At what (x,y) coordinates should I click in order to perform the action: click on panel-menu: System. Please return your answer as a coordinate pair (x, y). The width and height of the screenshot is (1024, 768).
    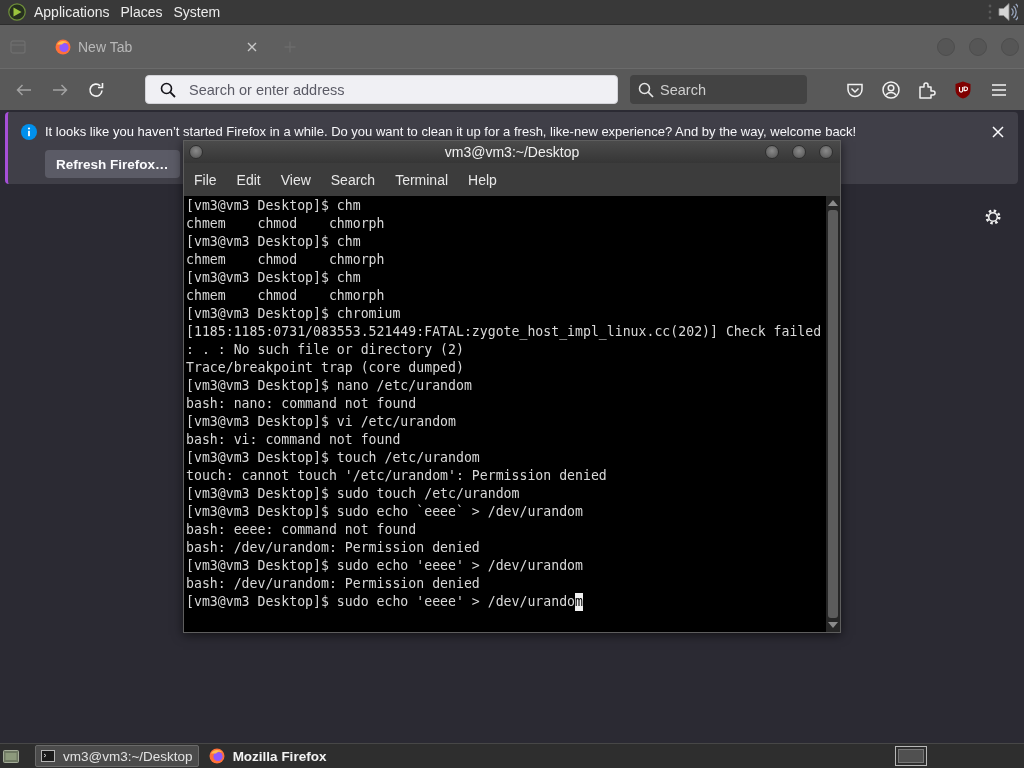
    Looking at the image, I should click on (197, 12).